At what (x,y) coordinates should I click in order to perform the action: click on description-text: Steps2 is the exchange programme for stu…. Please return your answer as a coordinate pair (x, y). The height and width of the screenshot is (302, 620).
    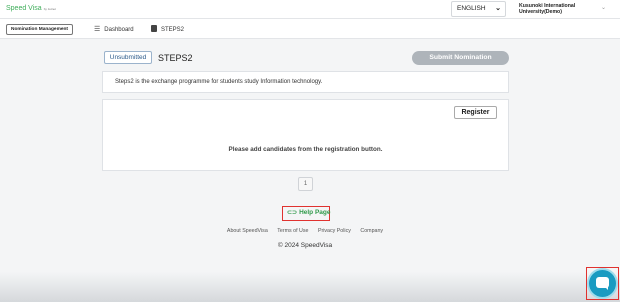
    Looking at the image, I should click on (219, 82).